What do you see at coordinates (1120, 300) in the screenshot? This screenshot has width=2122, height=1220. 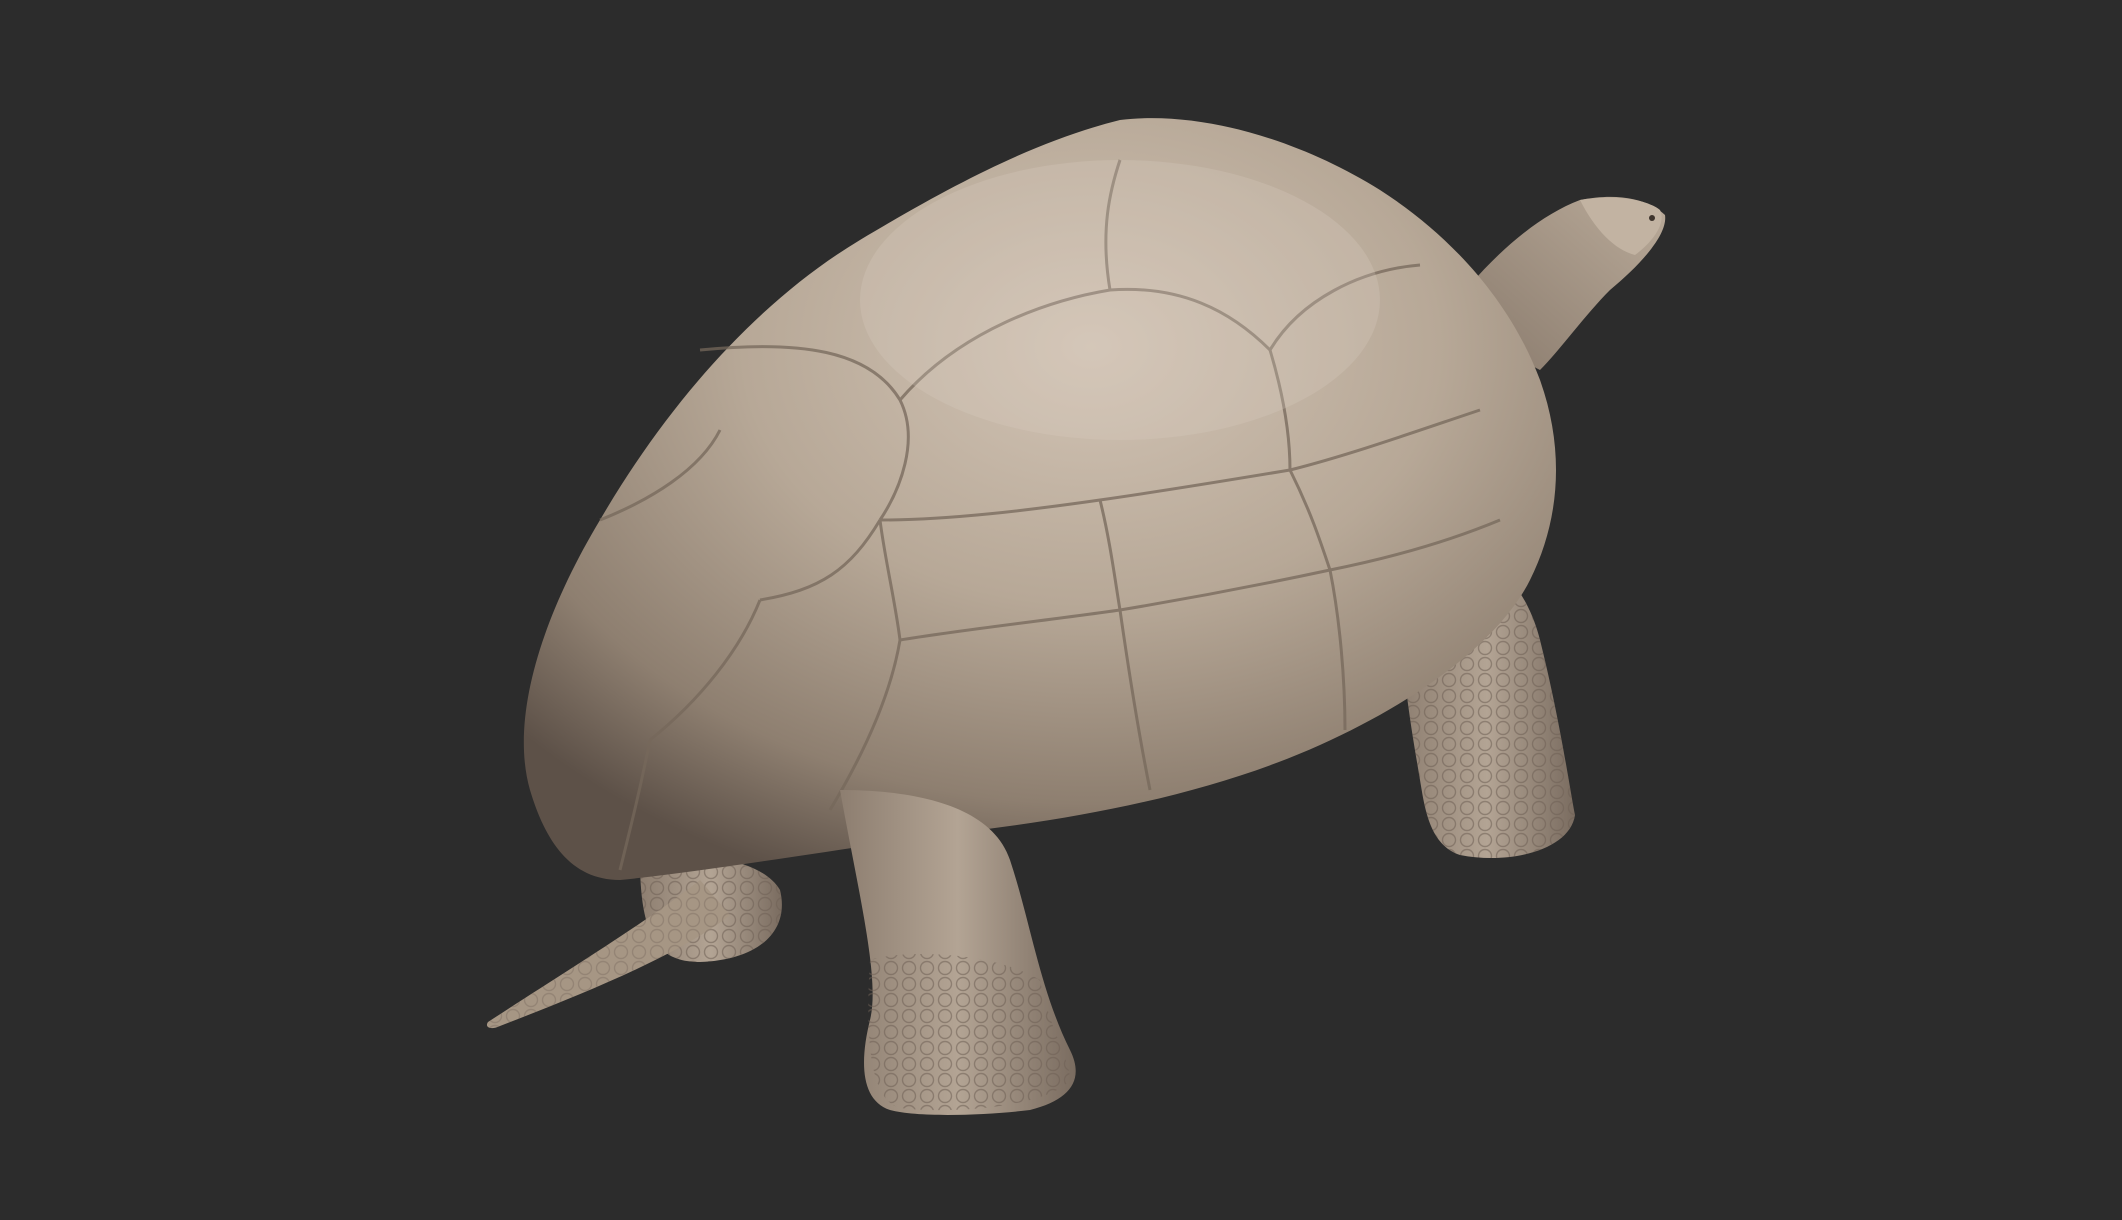 I see `shell-highlight` at bounding box center [1120, 300].